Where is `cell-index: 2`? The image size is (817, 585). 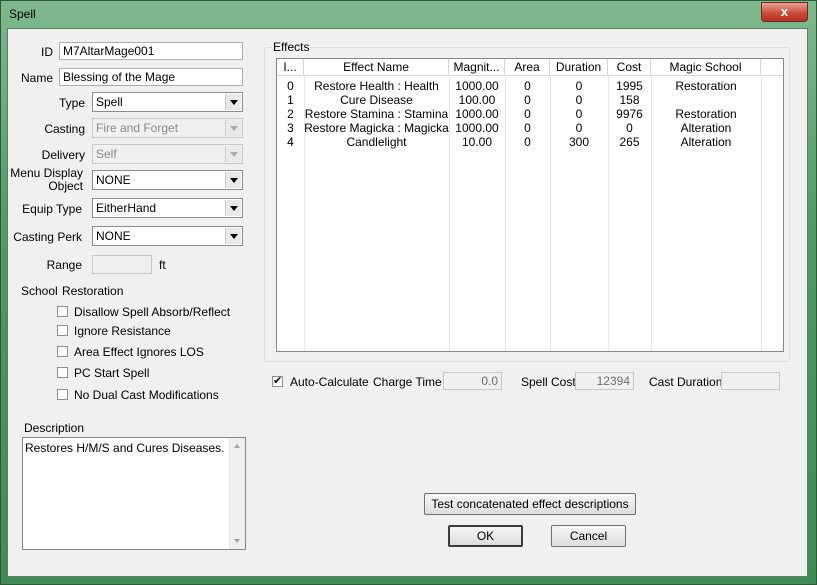 cell-index: 2 is located at coordinates (290, 114).